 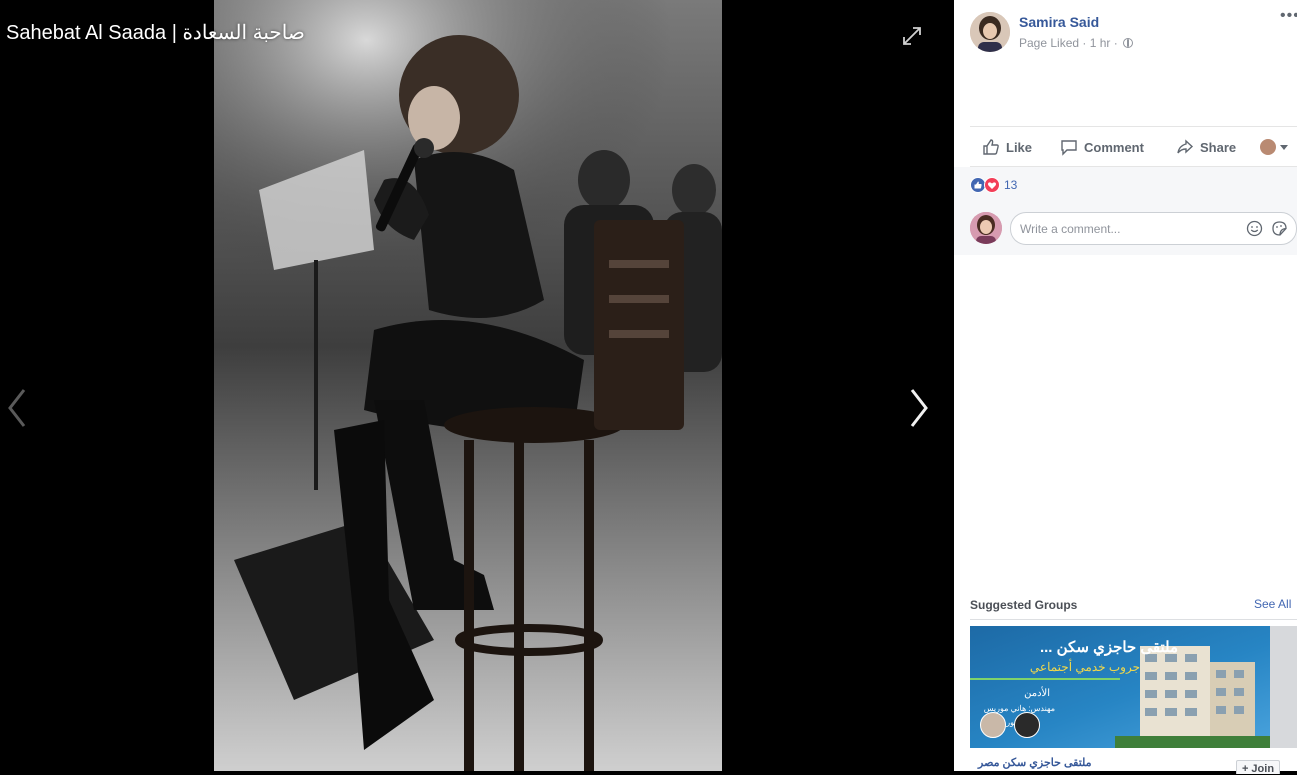 What do you see at coordinates (1130, 35) in the screenshot?
I see `post-header: Samira Said Page Liked · 1 hr ·` at bounding box center [1130, 35].